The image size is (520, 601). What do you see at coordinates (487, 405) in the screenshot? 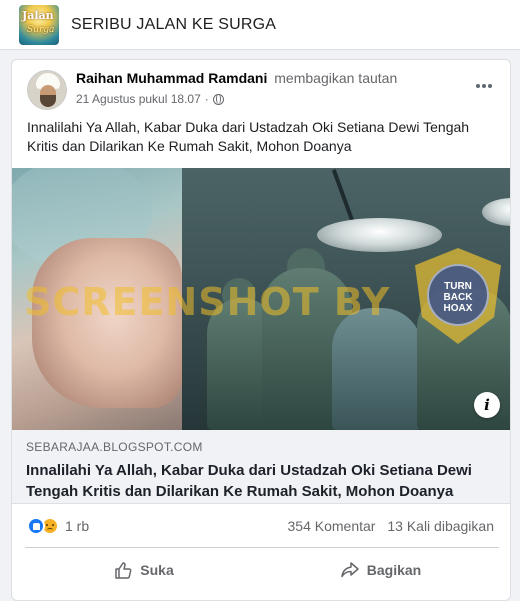
I see `info-icon: i` at bounding box center [487, 405].